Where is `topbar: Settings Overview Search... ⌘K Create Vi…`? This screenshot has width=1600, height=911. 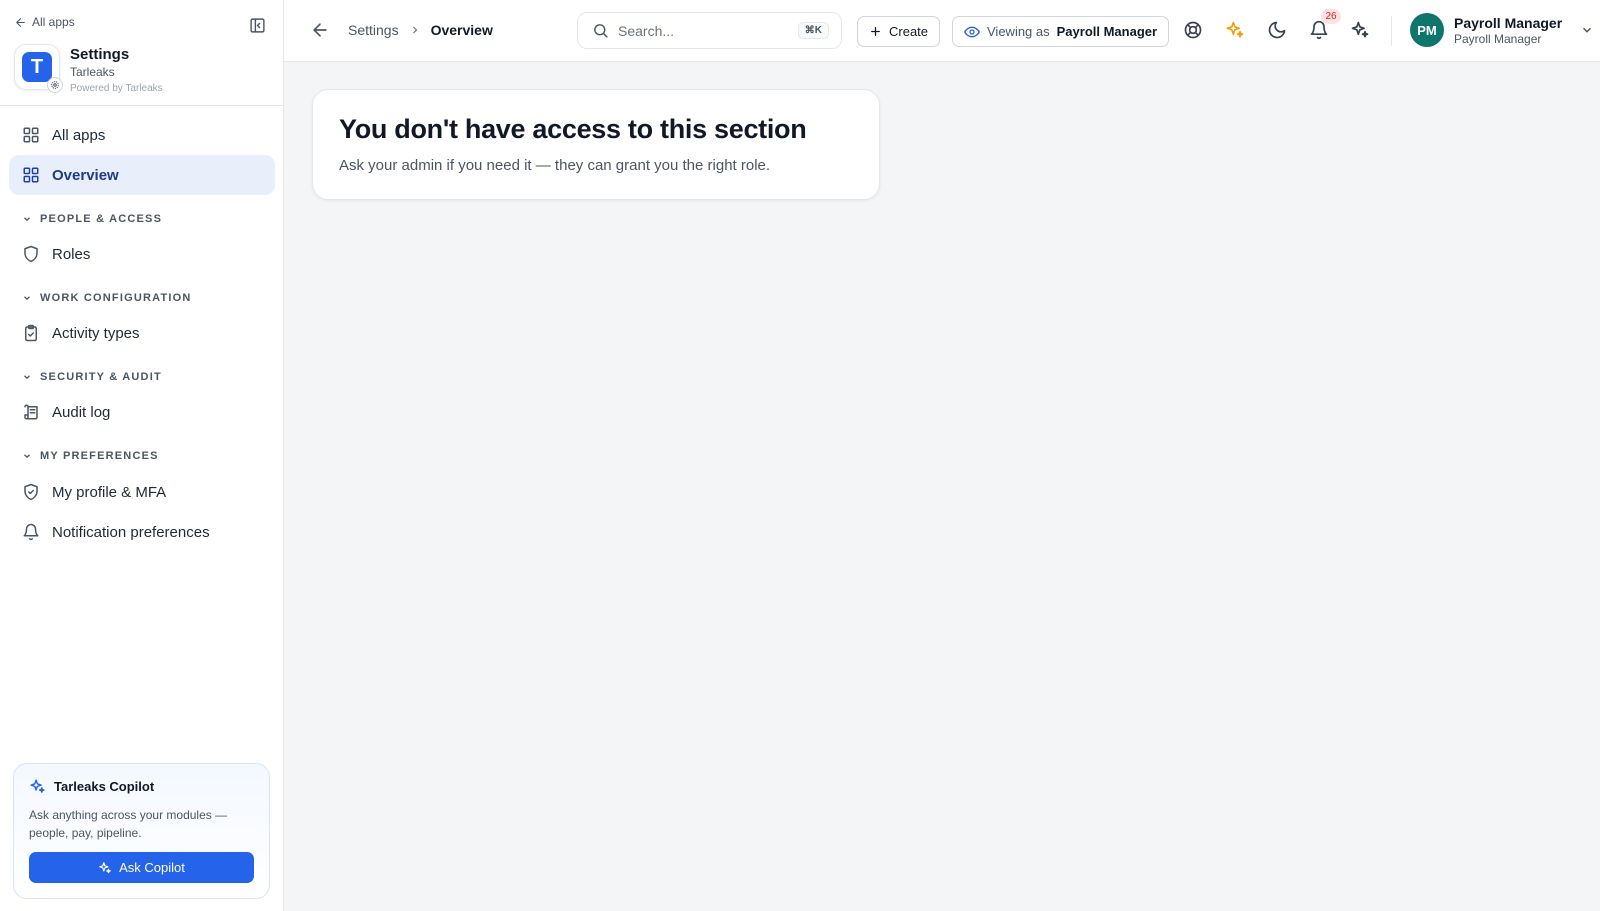 topbar: Settings Overview Search... ⌘K Create Vi… is located at coordinates (942, 31).